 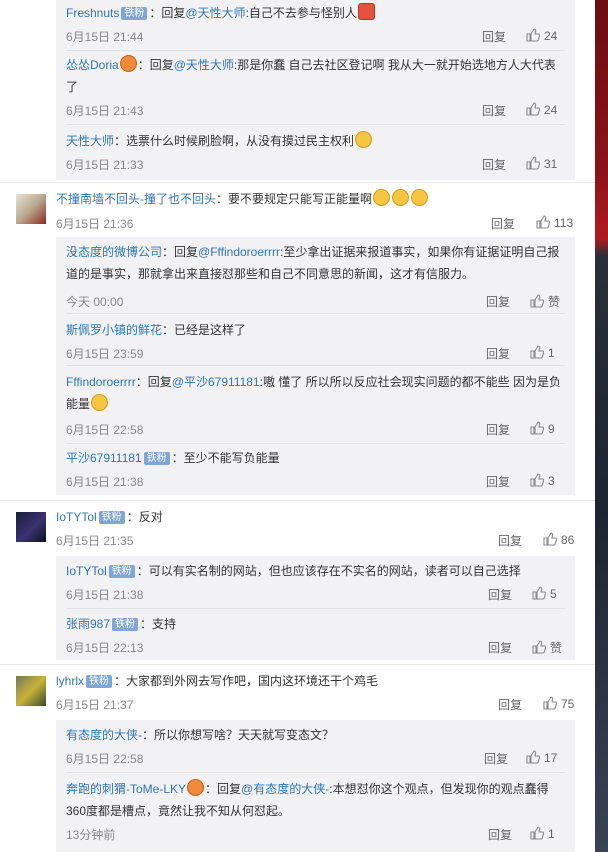 What do you see at coordinates (105, 37) in the screenshot?
I see `timestamp: 6月15日 21:44` at bounding box center [105, 37].